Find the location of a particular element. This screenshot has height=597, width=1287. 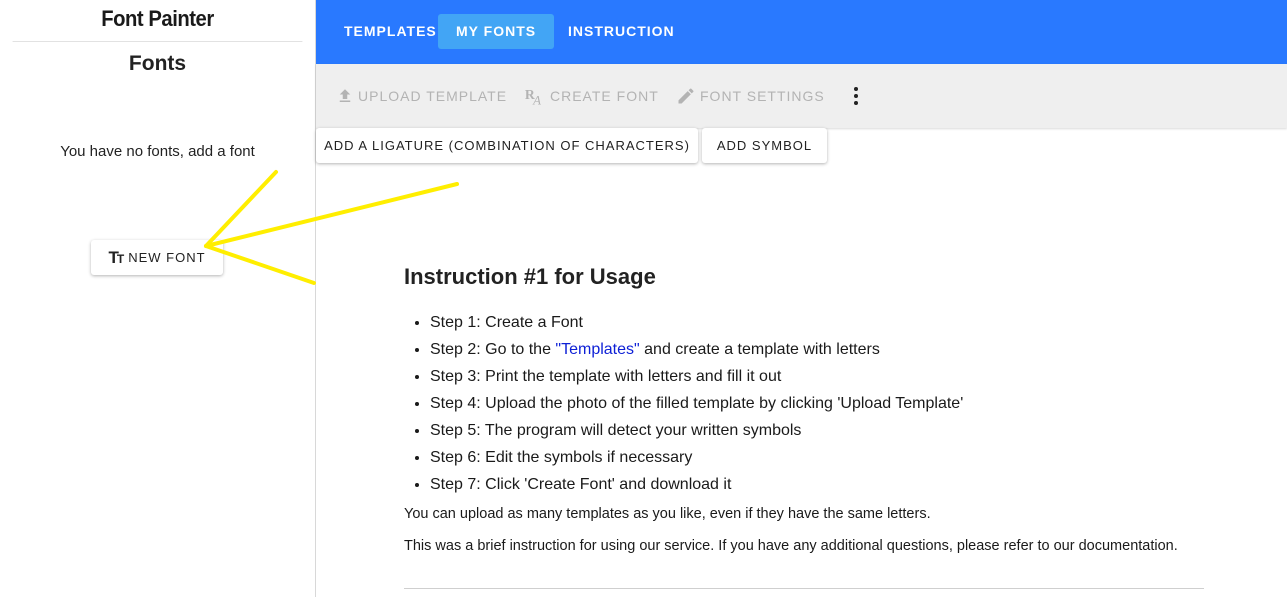

font-settings-label: FONT SETTINGS is located at coordinates (762, 96).